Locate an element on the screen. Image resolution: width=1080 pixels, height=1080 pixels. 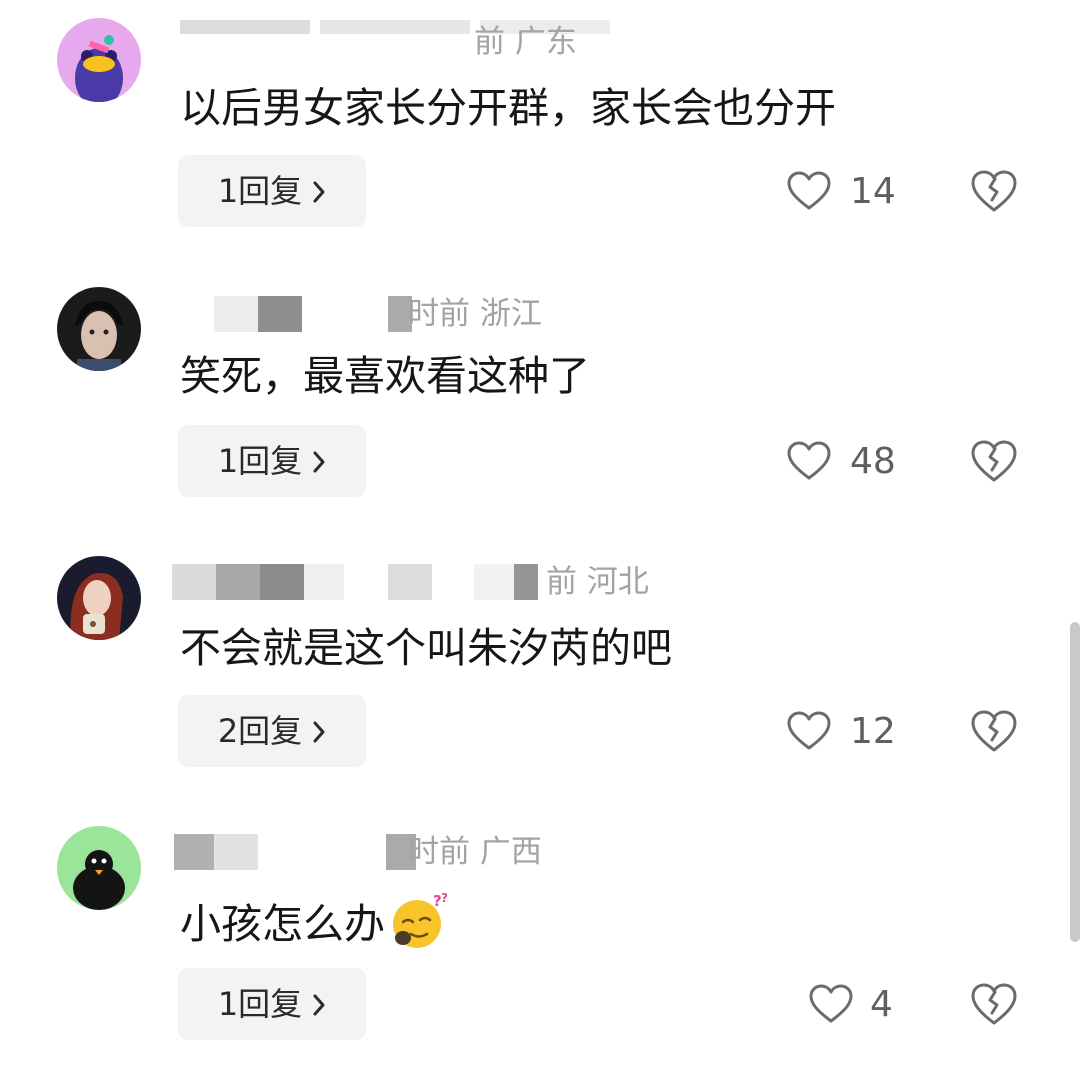
comment-meta: 前 广东 is located at coordinates (440, 42).